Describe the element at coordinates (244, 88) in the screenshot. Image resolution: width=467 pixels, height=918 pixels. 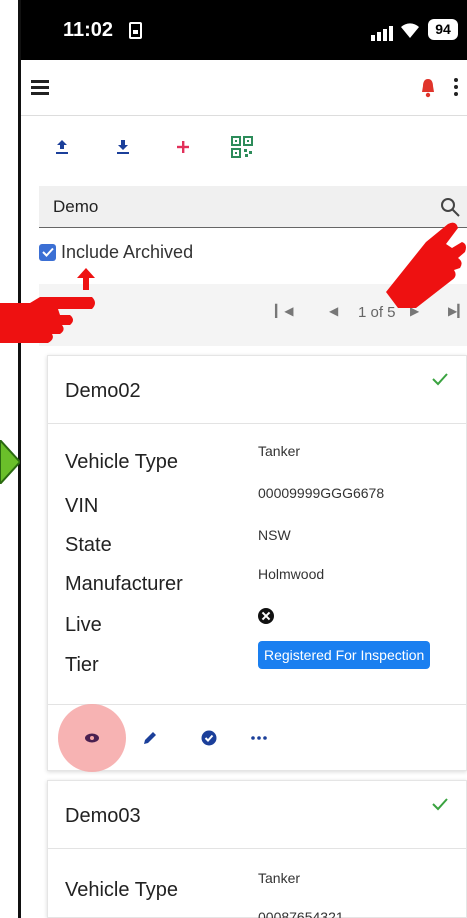
I see `app-bar` at that location.